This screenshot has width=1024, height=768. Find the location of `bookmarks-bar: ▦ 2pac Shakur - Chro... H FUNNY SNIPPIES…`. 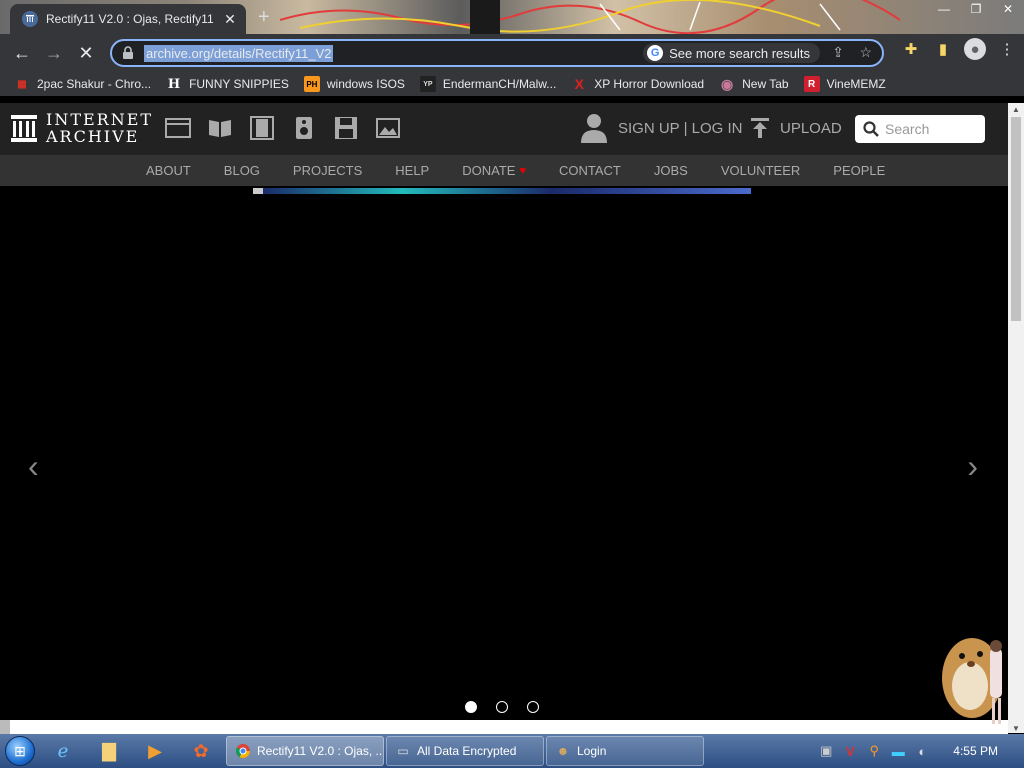

bookmarks-bar: ▦ 2pac Shakur - Chro... H FUNNY SNIPPIES… is located at coordinates (512, 84).